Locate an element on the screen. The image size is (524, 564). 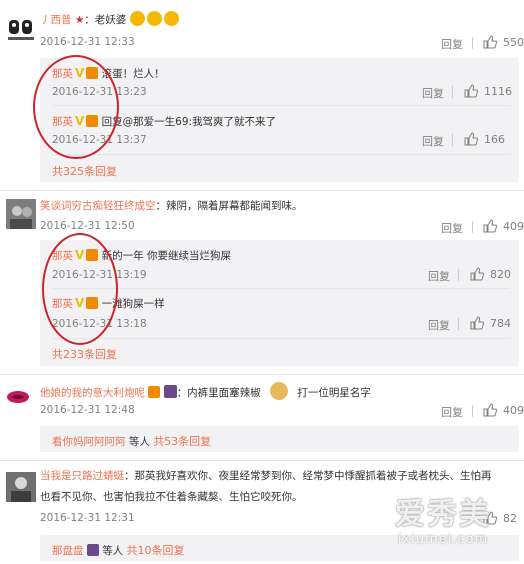
comment-time: 2016-12-31 12:48 is located at coordinates (87, 410).